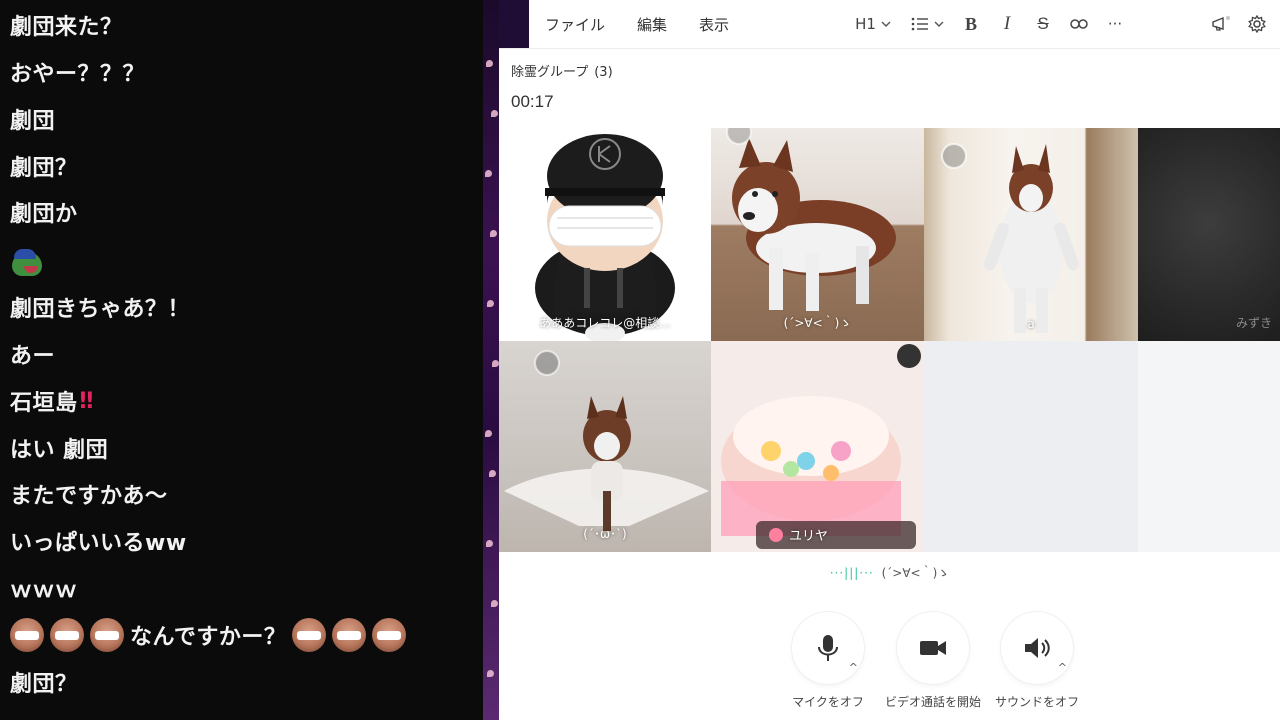 This screenshot has width=1280, height=720. What do you see at coordinates (86, 401) in the screenshot?
I see `double-exclamation-icon: ‼` at bounding box center [86, 401].